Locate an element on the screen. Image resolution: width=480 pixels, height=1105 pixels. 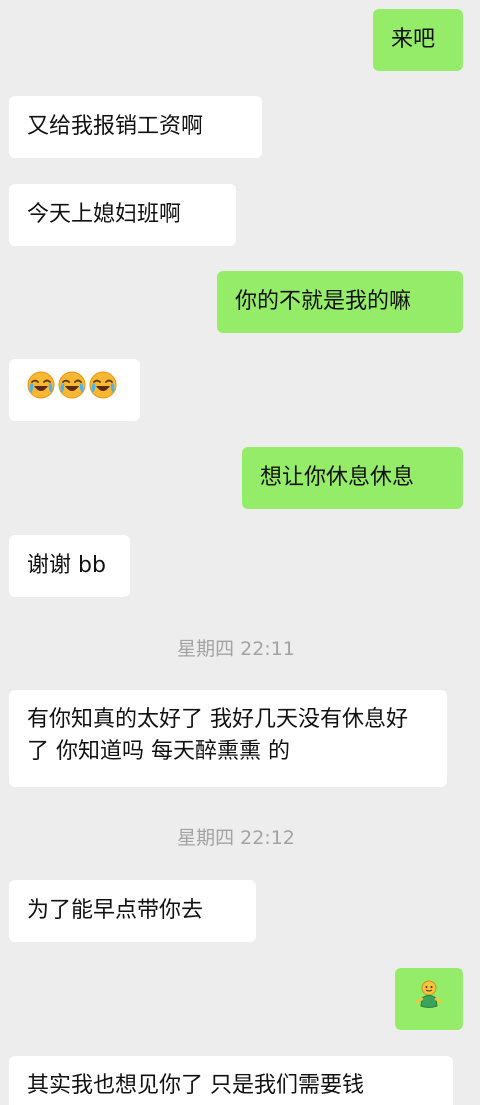
message-text: 今天上媳妇班啊 is located at coordinates (104, 214).